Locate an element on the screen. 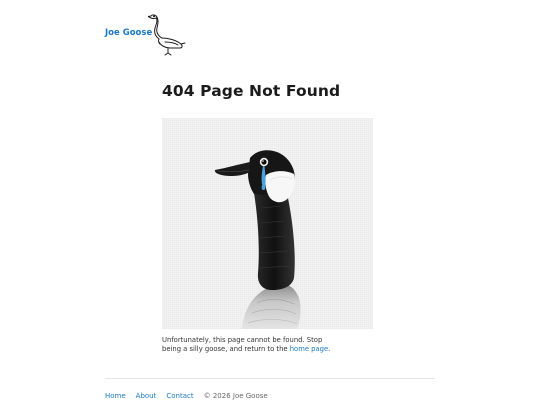 The width and height of the screenshot is (540, 405). footer-divider is located at coordinates (270, 378).